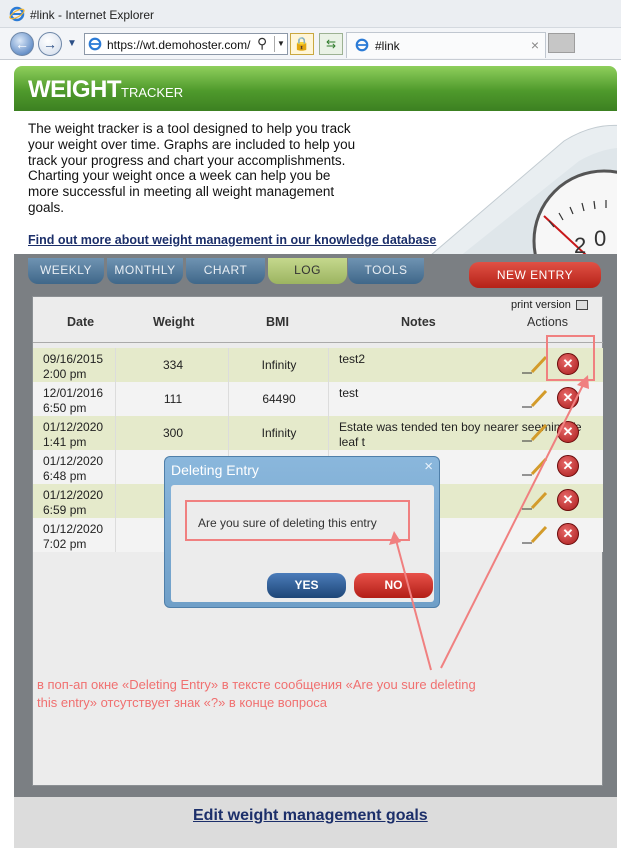 This screenshot has height=848, width=621. What do you see at coordinates (393, 585) in the screenshot?
I see `no-button: NO` at bounding box center [393, 585].